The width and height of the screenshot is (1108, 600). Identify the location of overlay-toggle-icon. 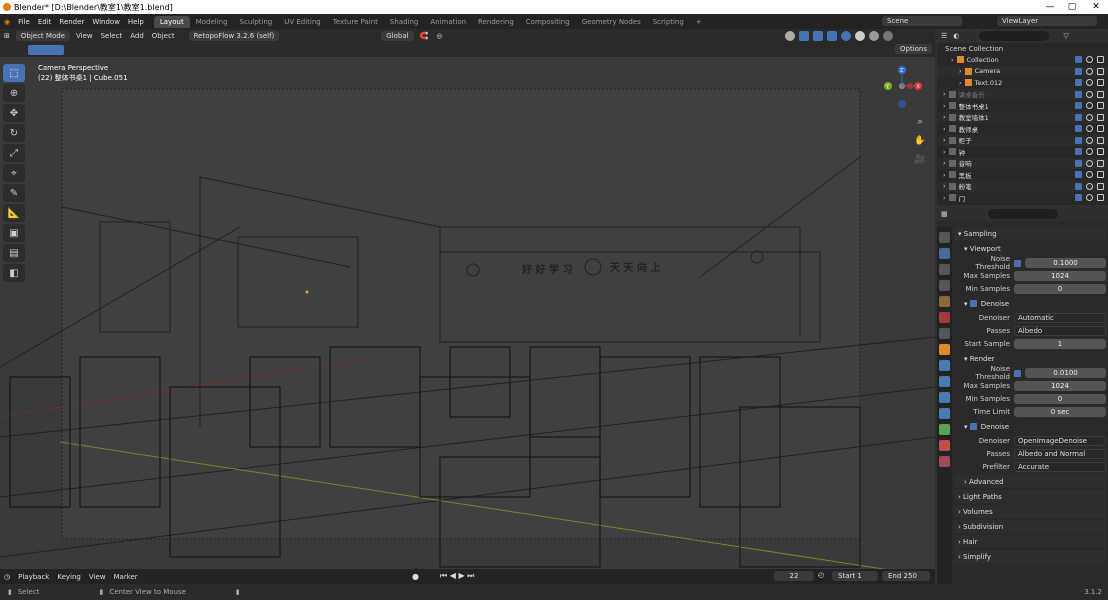
(818, 36).